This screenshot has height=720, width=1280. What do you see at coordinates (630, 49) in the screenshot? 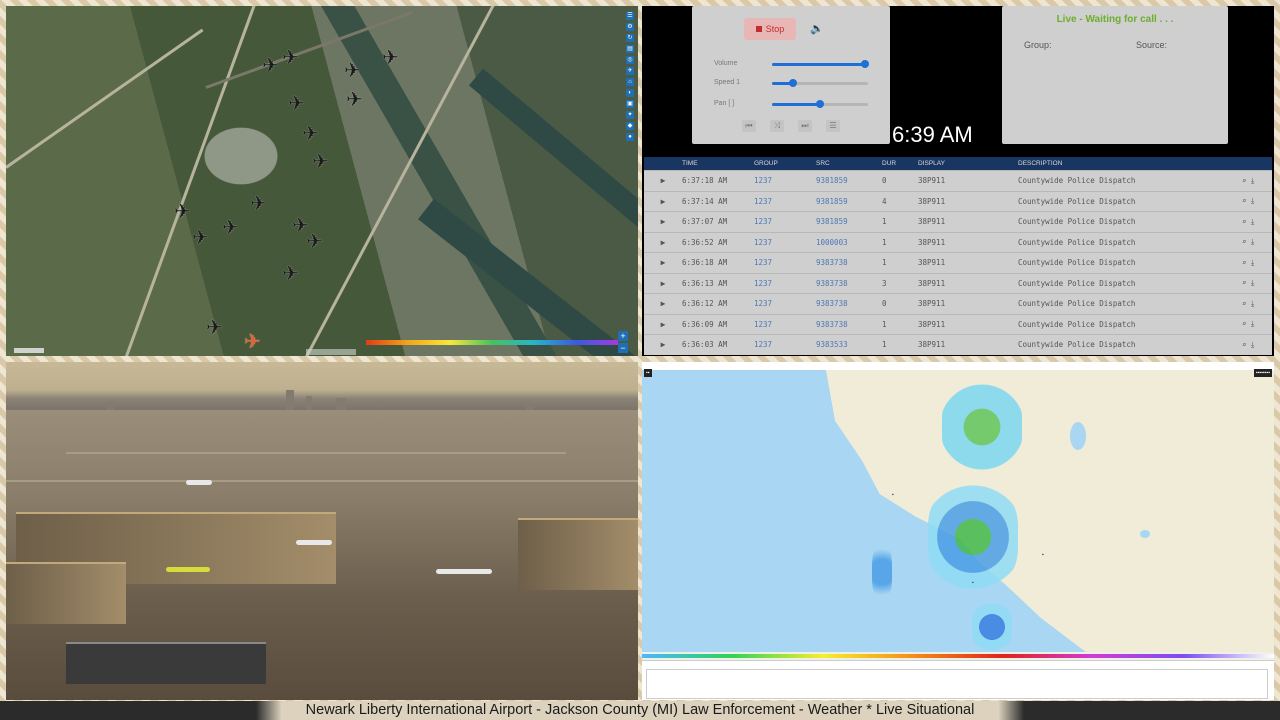
I see `map-tool-button: ▤` at bounding box center [630, 49].